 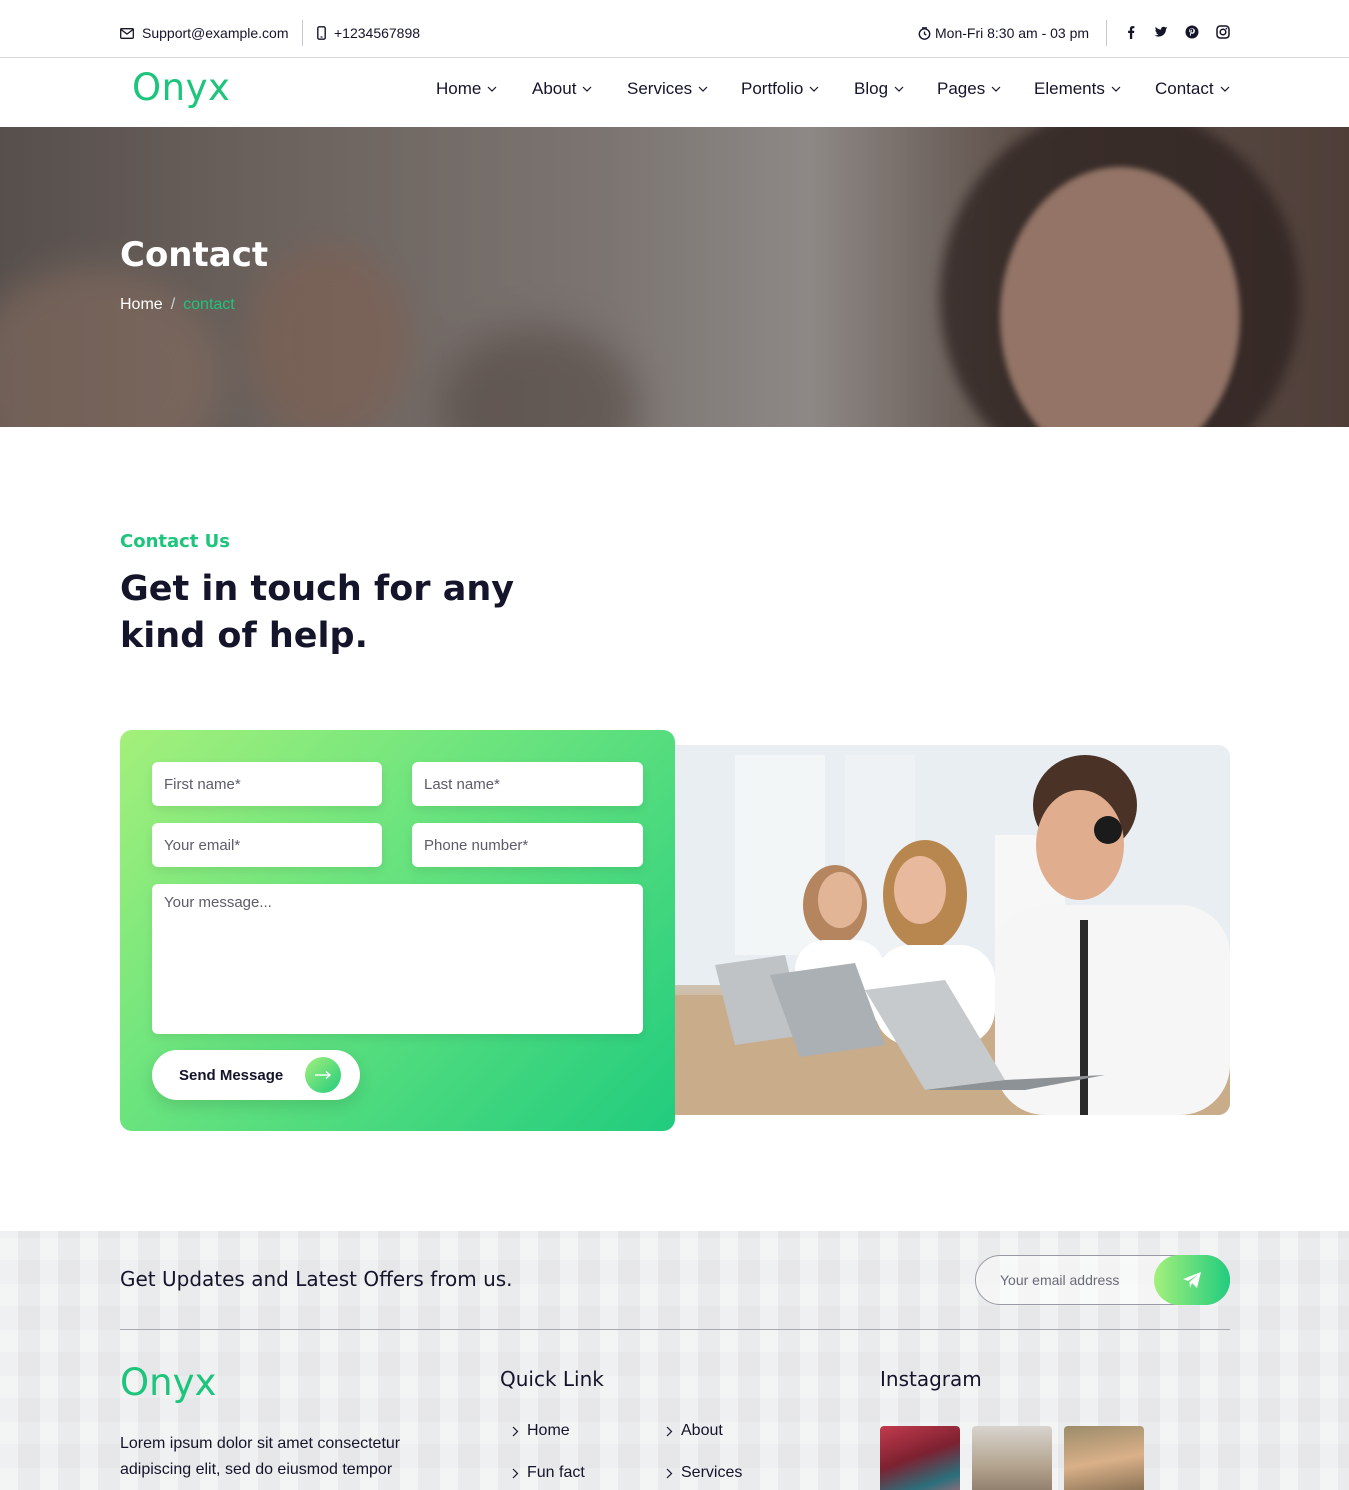 What do you see at coordinates (772, 88) in the screenshot?
I see `nav-label: Portfolio` at bounding box center [772, 88].